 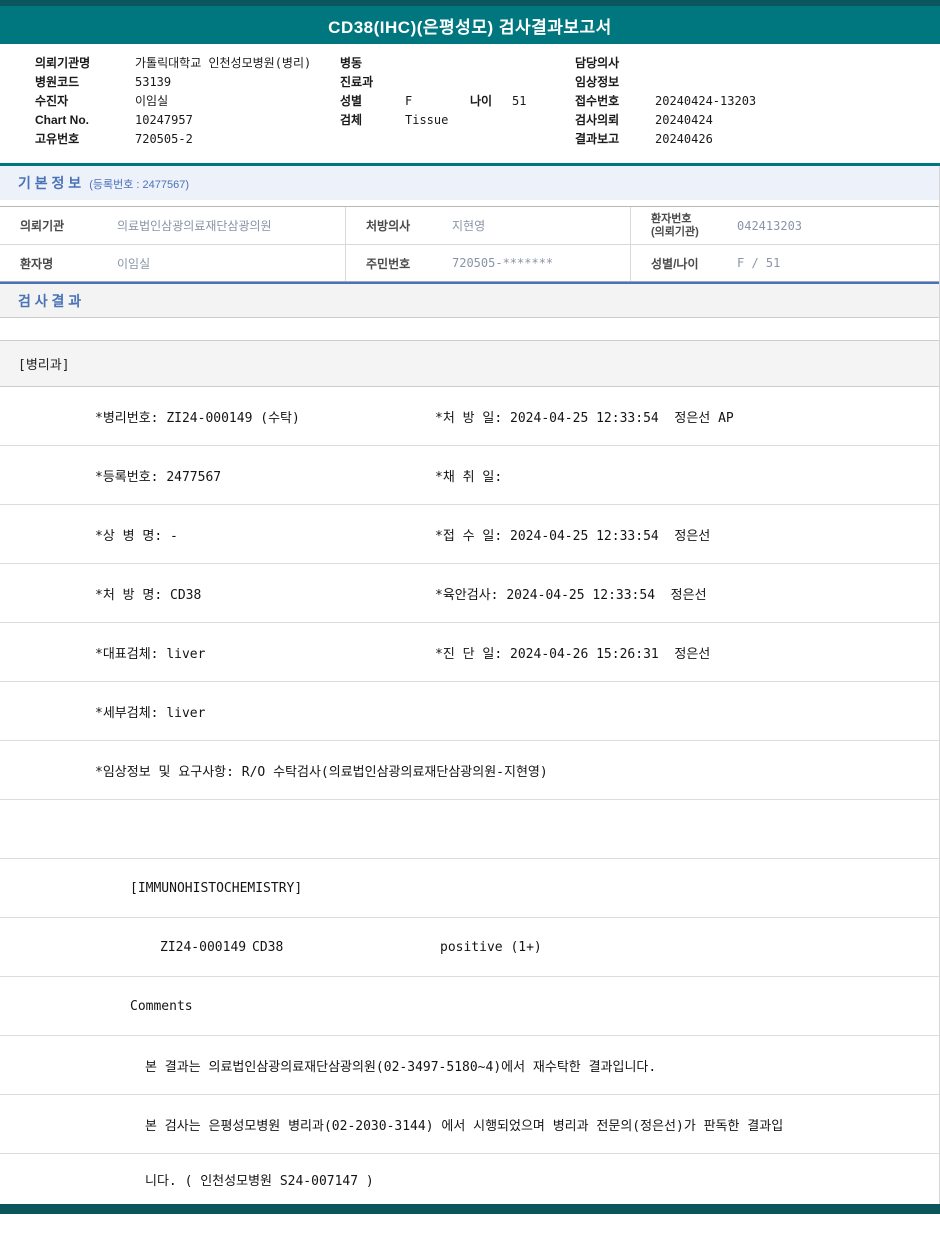 I want to click on field-label: 접수번호, so click(x=597, y=101).